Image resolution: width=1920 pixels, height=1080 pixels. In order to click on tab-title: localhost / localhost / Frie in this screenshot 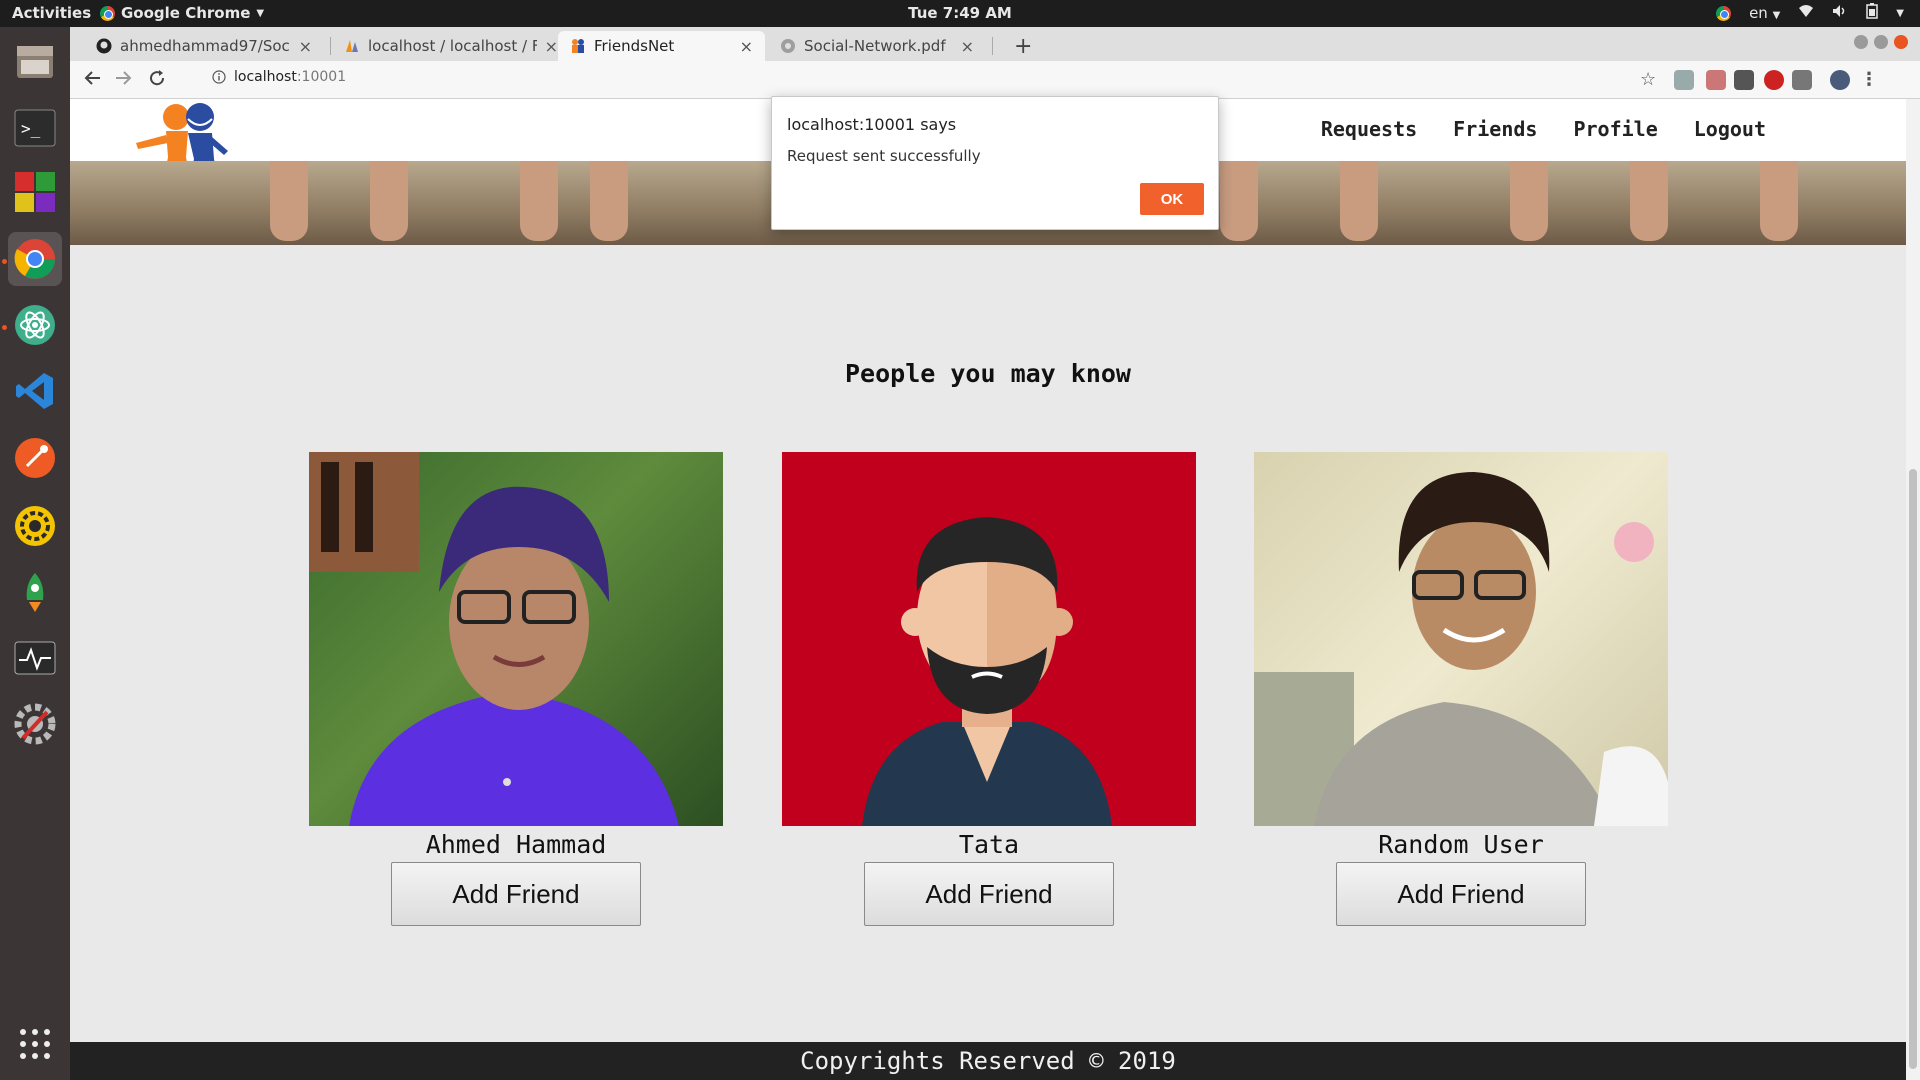, I will do `click(452, 46)`.